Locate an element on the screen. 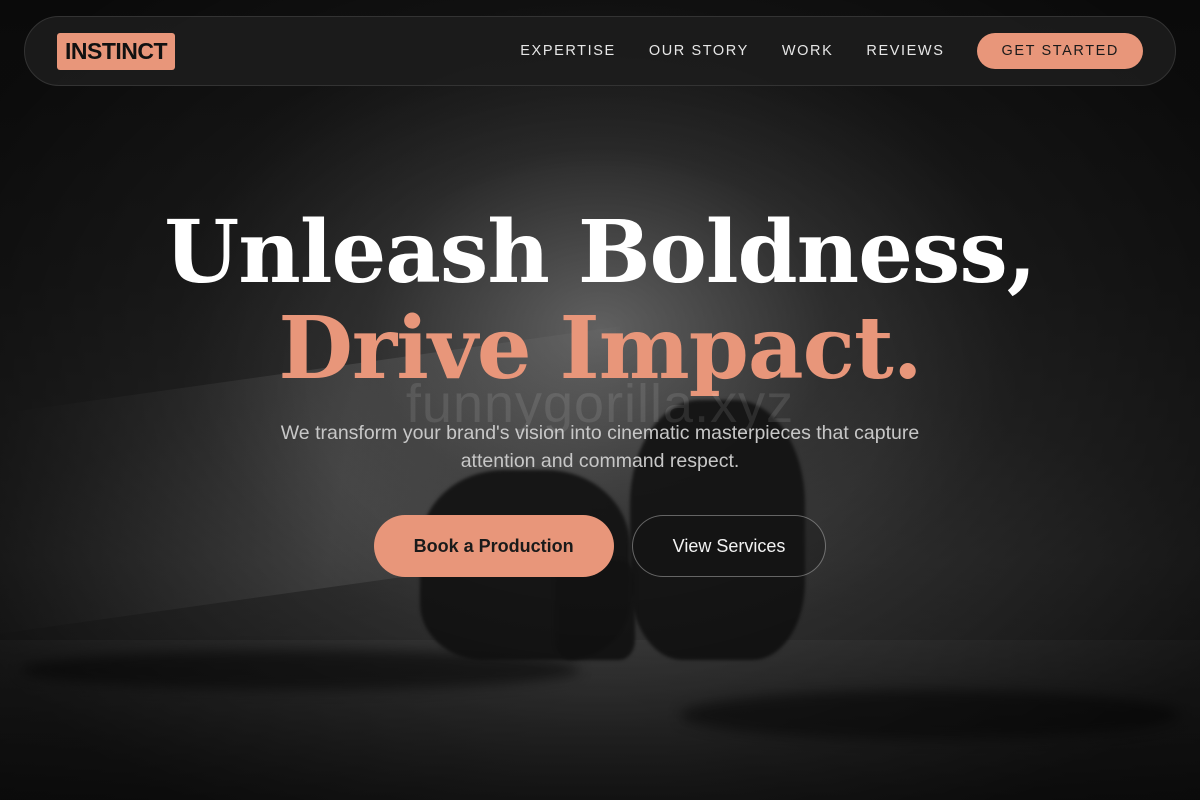 This screenshot has height=800, width=1200. headline-line-1: Unleash Boldness, is located at coordinates (600, 252).